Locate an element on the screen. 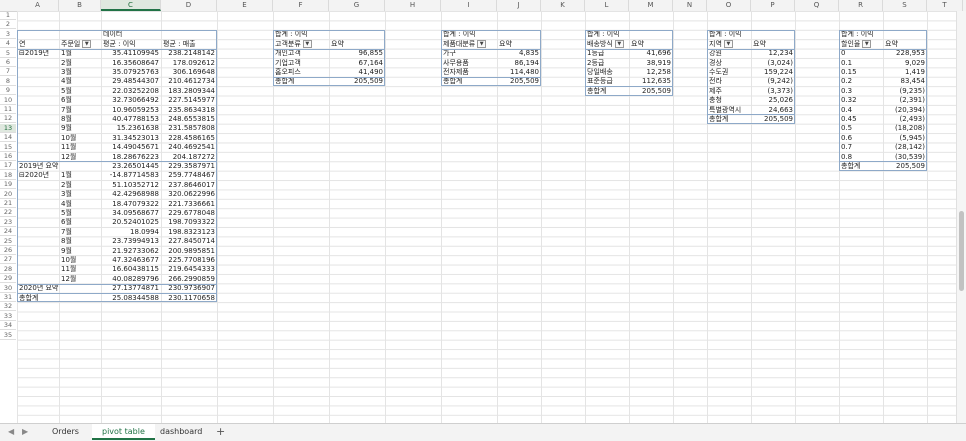  column-header-q: Q is located at coordinates (817, 5).